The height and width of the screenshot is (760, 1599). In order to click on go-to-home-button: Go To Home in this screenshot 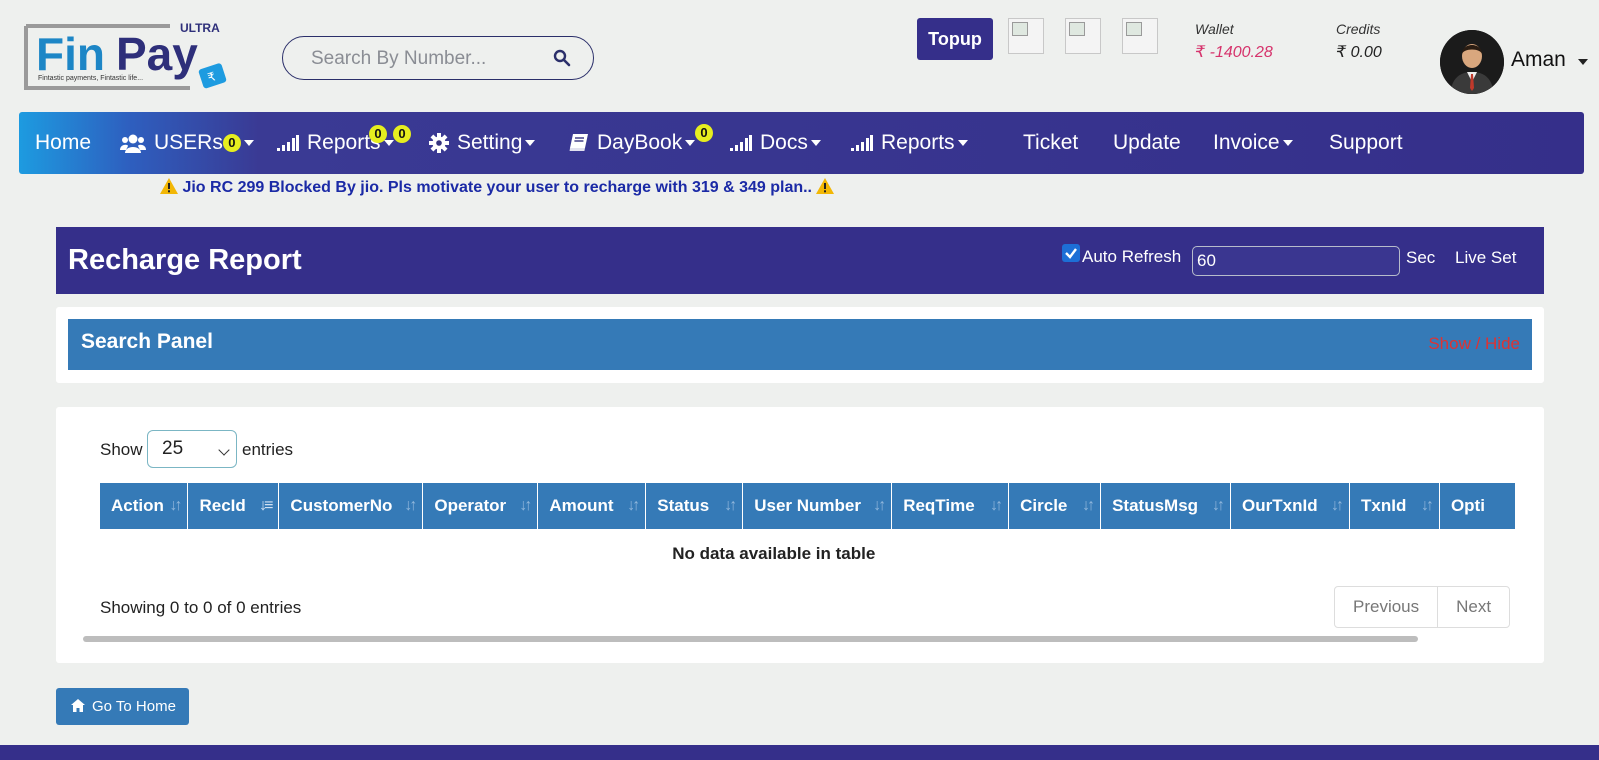, I will do `click(122, 706)`.